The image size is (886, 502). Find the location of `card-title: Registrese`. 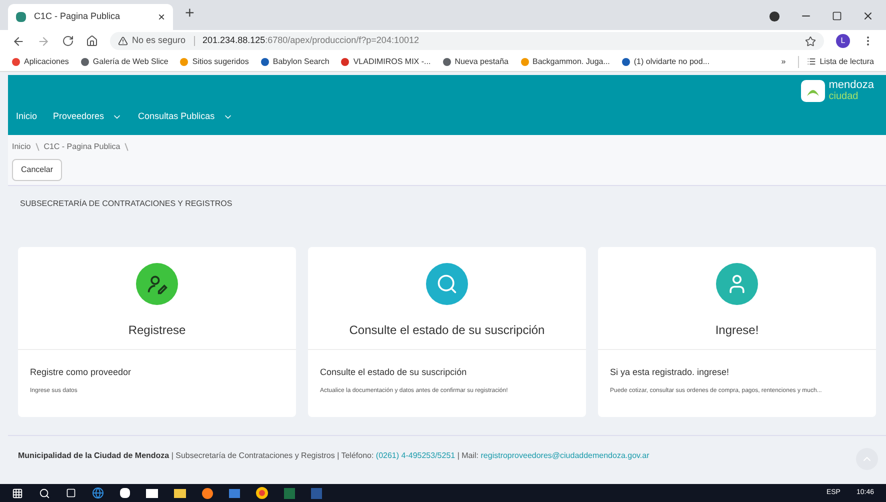

card-title: Registrese is located at coordinates (157, 330).